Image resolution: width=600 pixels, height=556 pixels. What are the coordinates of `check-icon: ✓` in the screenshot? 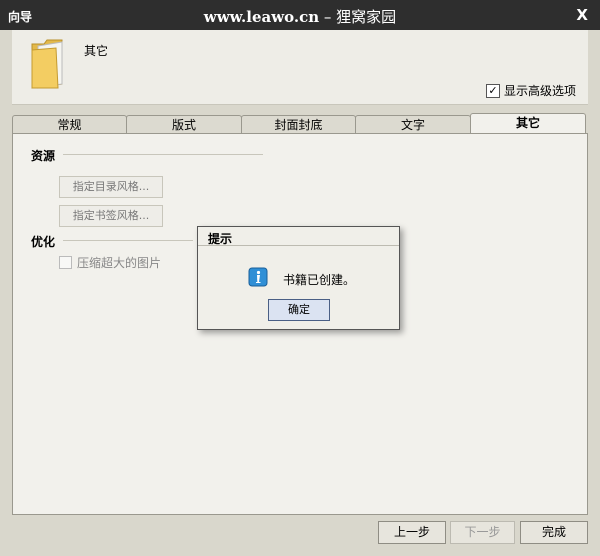 It's located at (492, 90).